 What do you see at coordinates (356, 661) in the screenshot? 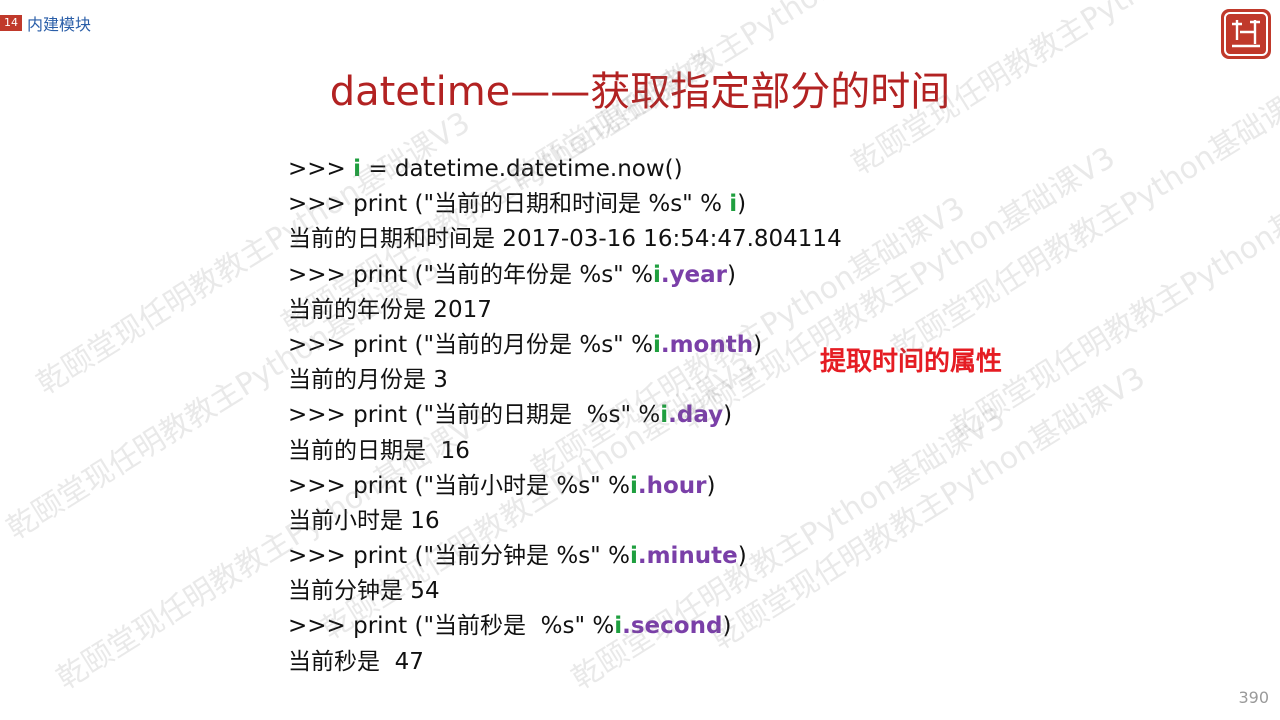
I see `code-text: 当前秒是 47` at bounding box center [356, 661].